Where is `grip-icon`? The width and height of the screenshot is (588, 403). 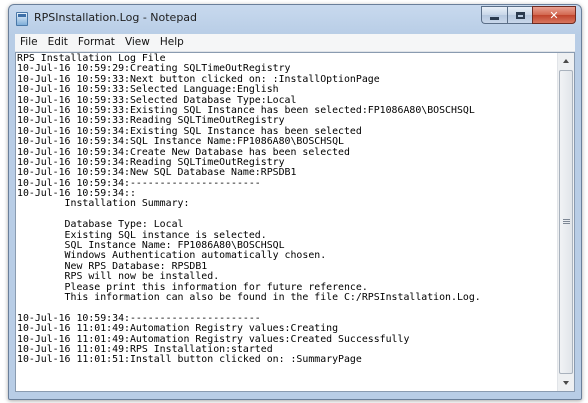 grip-icon is located at coordinates (566, 222).